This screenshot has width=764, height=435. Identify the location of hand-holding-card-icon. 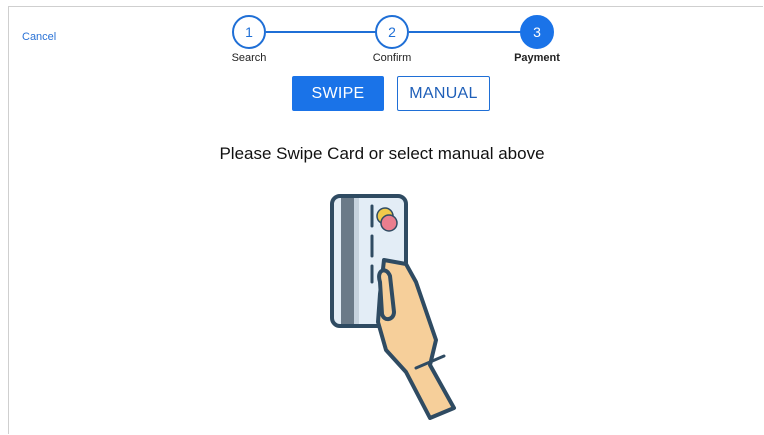
(390, 307).